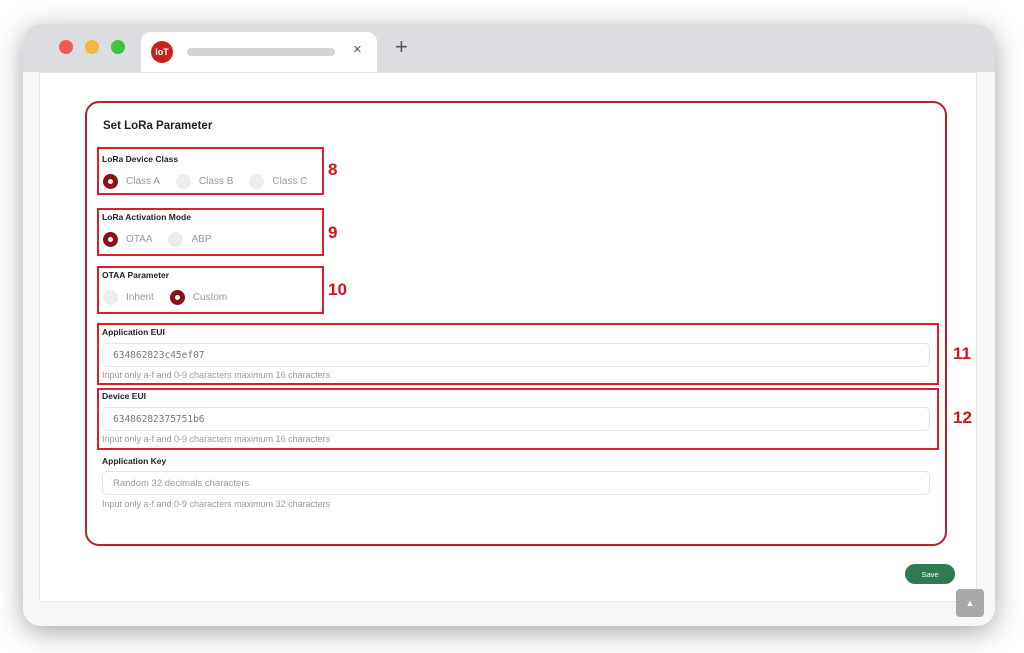  Describe the element at coordinates (357, 49) in the screenshot. I see `tab-close-icon: ×` at that location.